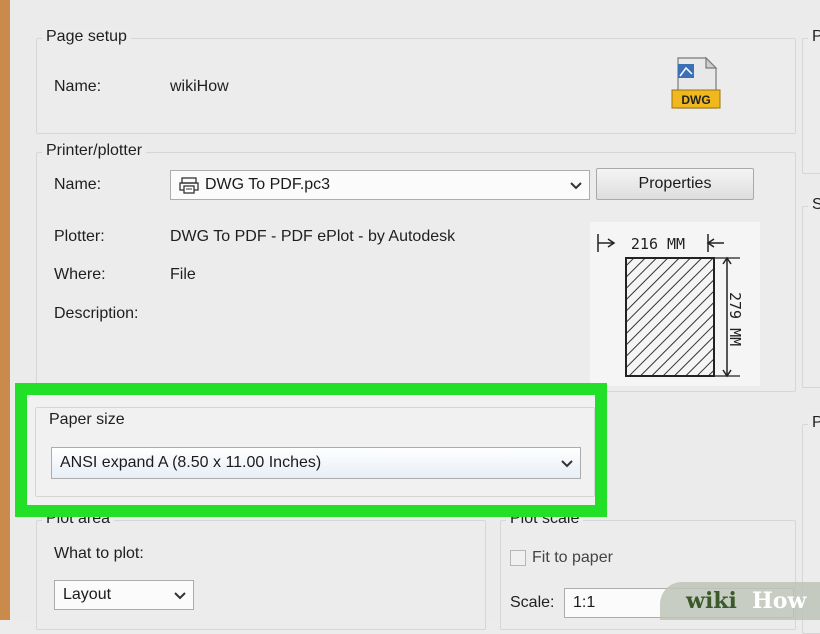  What do you see at coordinates (183, 274) in the screenshot?
I see `where-value: File` at bounding box center [183, 274].